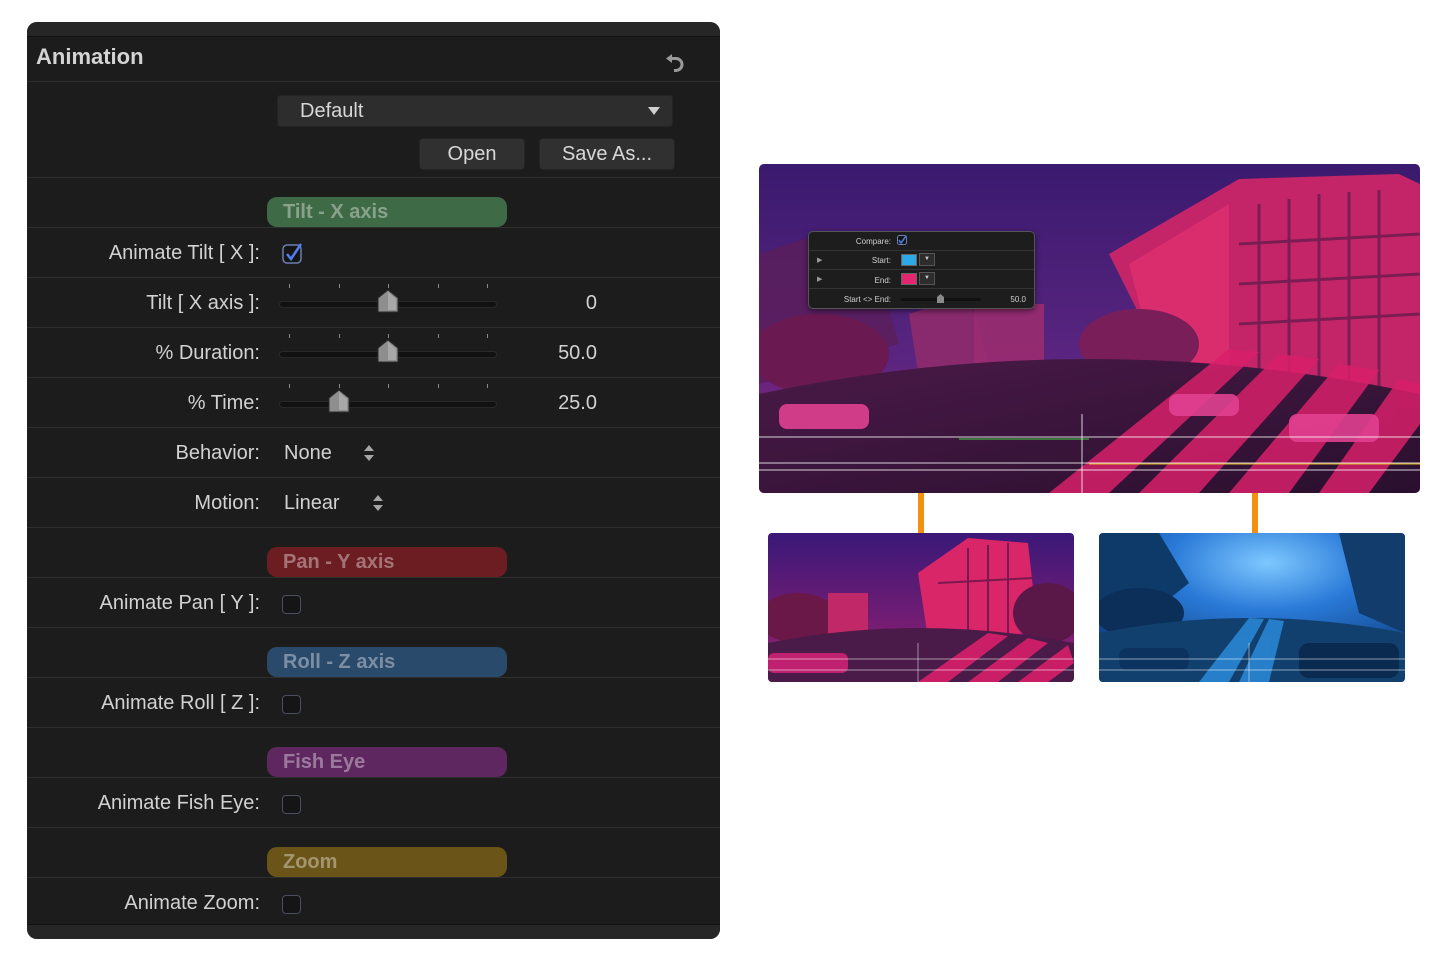 The height and width of the screenshot is (969, 1440). Describe the element at coordinates (675, 61) in the screenshot. I see `reset-arrow-icon` at that location.